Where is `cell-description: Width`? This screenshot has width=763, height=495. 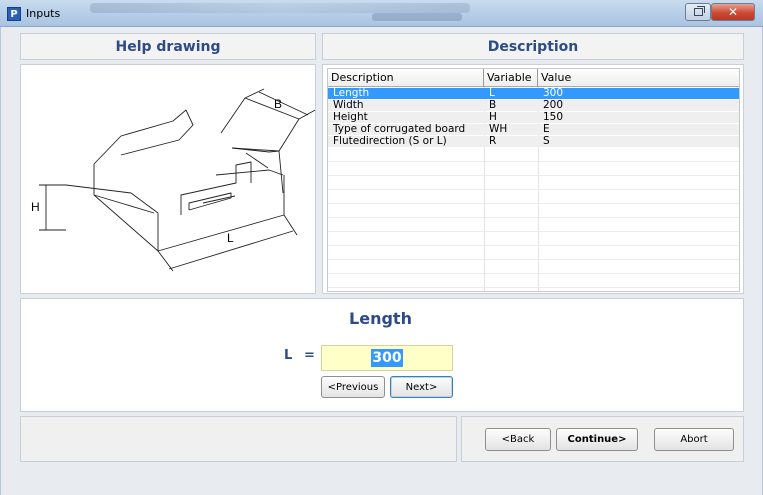
cell-description: Width is located at coordinates (348, 105).